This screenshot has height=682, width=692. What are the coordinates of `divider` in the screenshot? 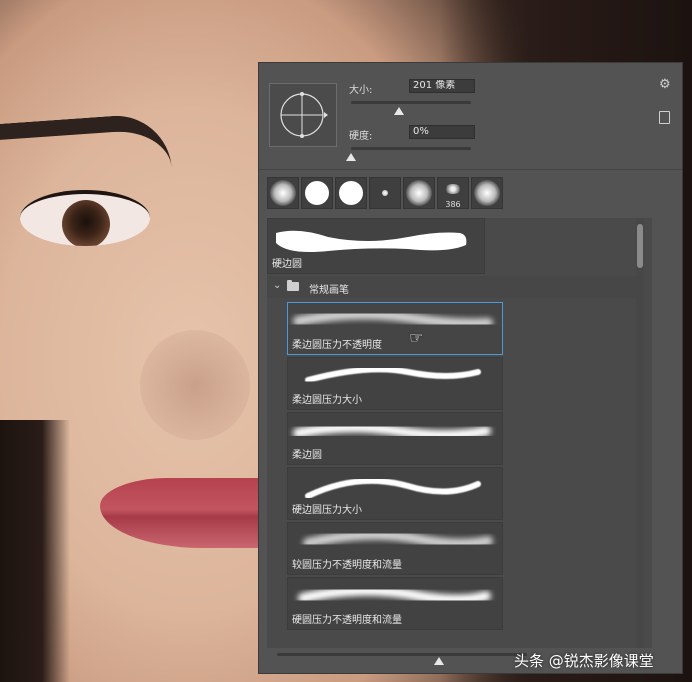 It's located at (470, 169).